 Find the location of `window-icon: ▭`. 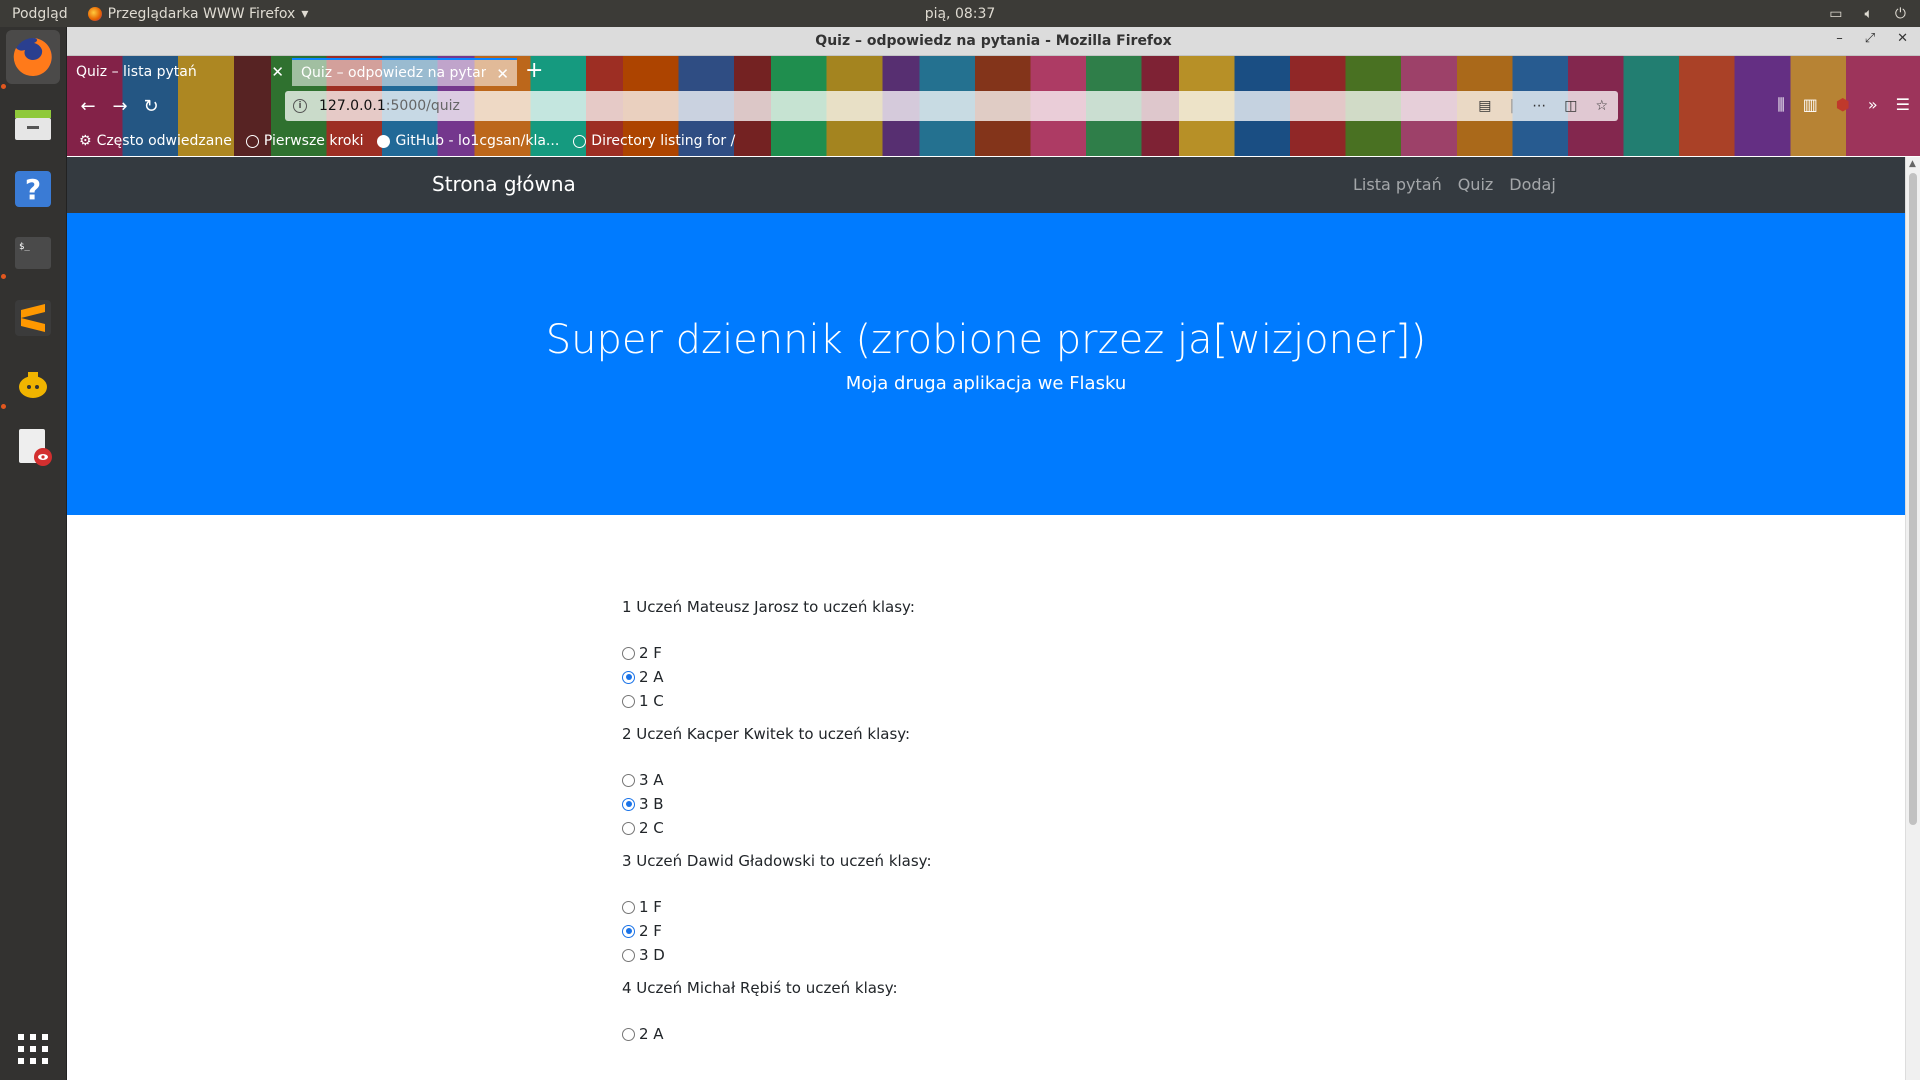

window-icon: ▭ is located at coordinates (1835, 14).